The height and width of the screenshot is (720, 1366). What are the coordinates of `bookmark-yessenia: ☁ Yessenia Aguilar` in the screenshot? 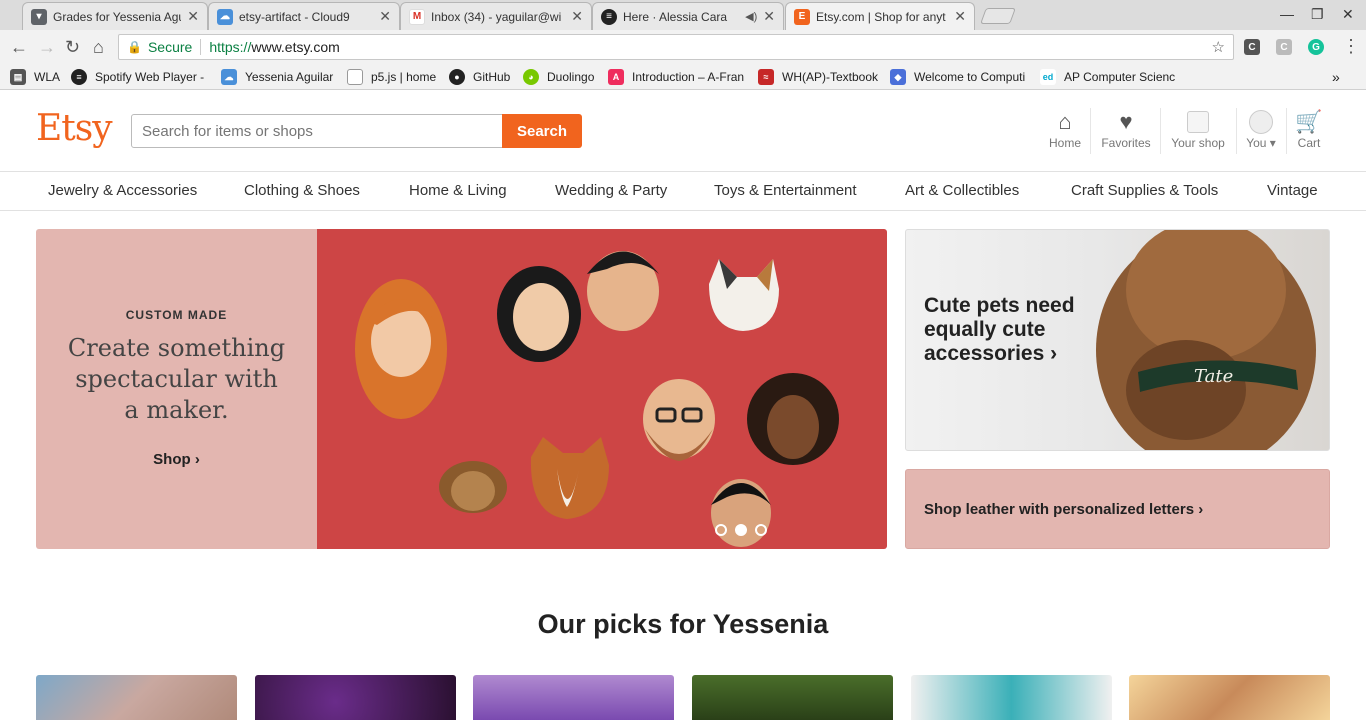 It's located at (277, 77).